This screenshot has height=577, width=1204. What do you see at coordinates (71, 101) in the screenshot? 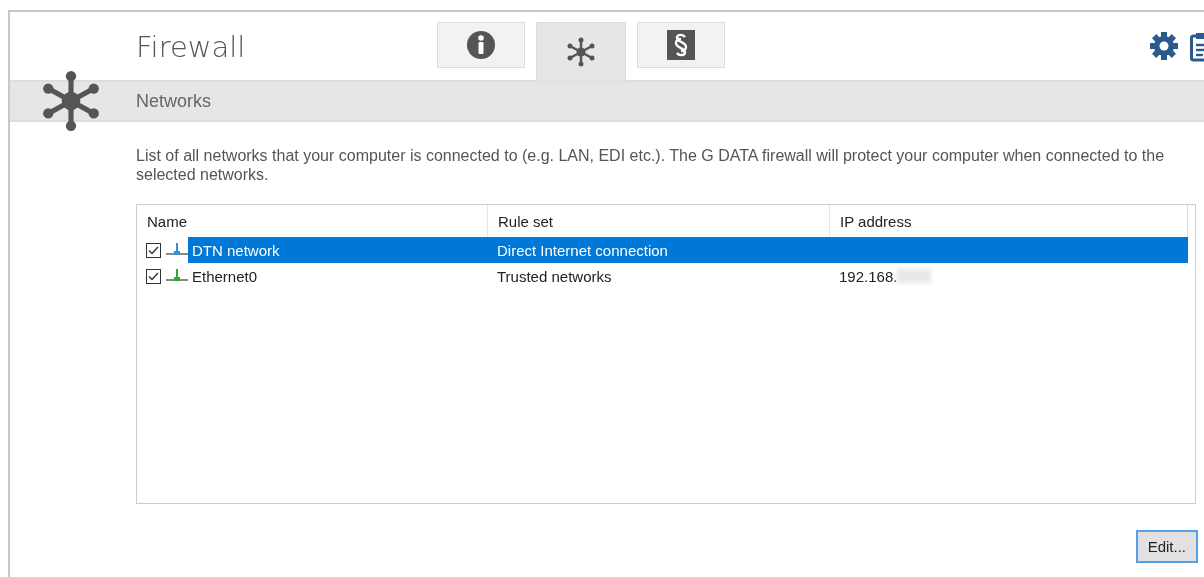
I see `network-hub-icon` at bounding box center [71, 101].